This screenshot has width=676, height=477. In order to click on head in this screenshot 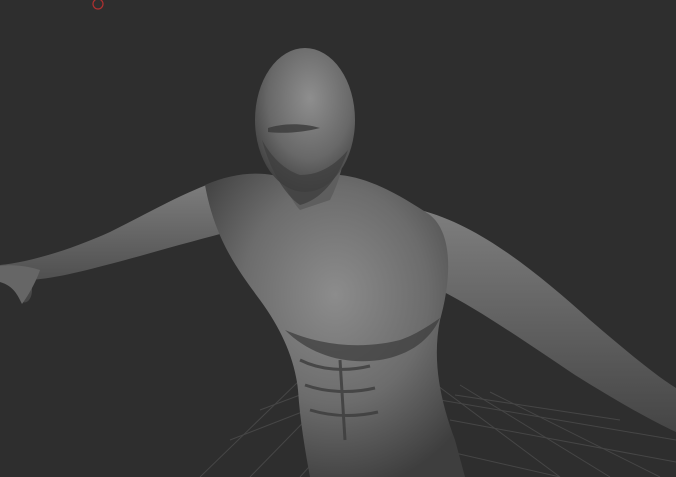, I will do `click(305, 120)`.